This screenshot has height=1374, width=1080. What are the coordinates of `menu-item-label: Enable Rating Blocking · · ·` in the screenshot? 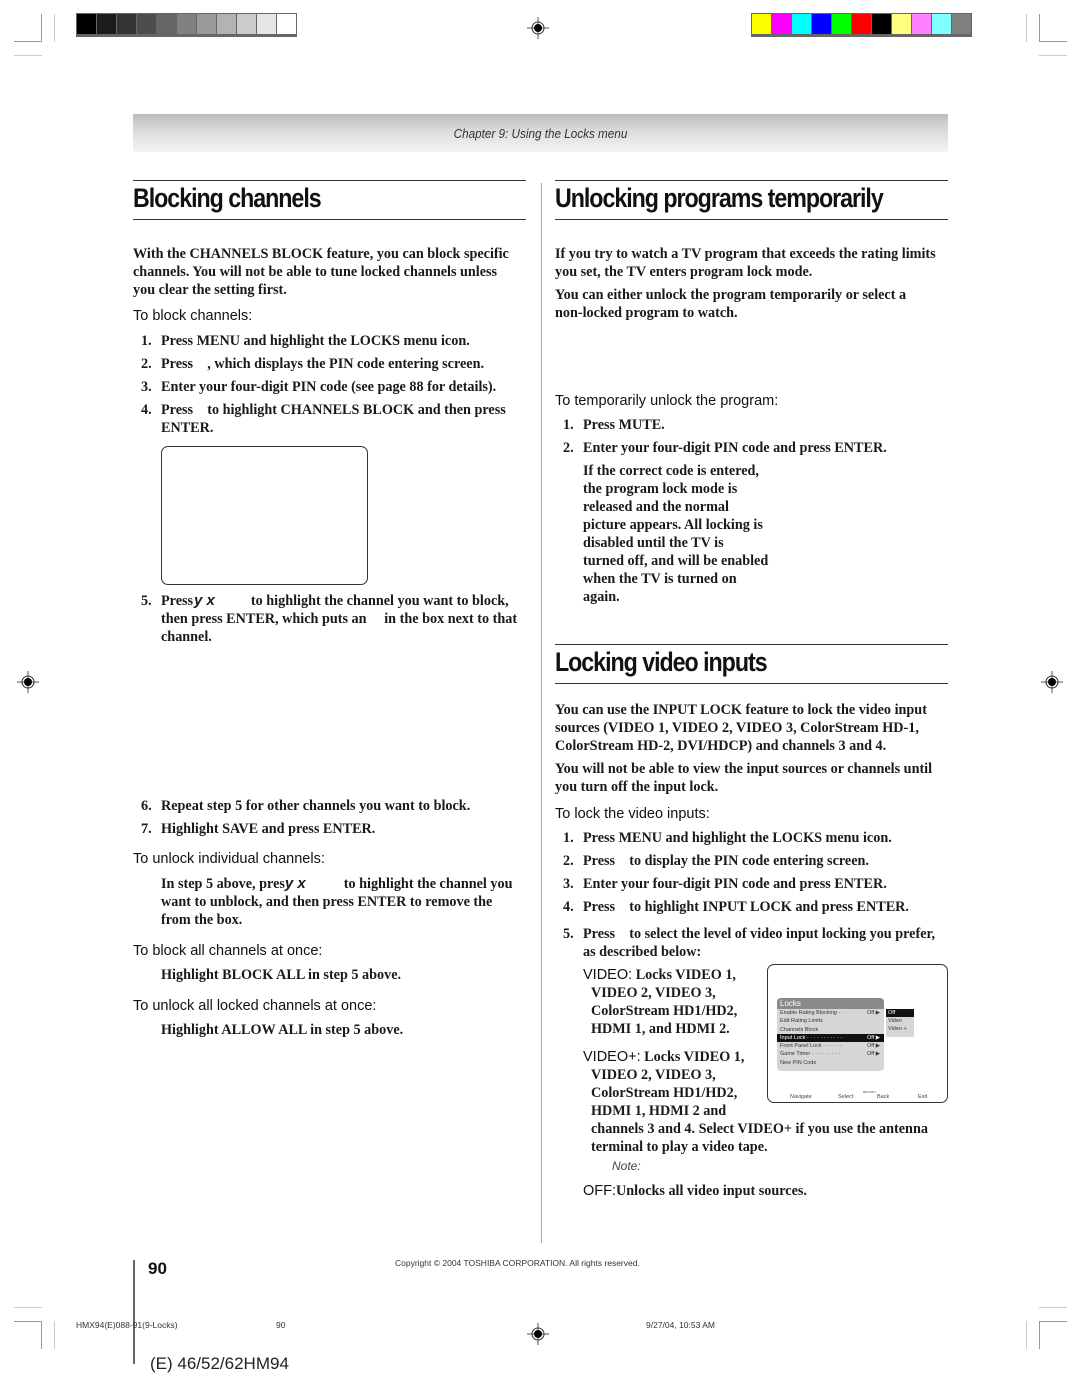 It's located at (813, 1013).